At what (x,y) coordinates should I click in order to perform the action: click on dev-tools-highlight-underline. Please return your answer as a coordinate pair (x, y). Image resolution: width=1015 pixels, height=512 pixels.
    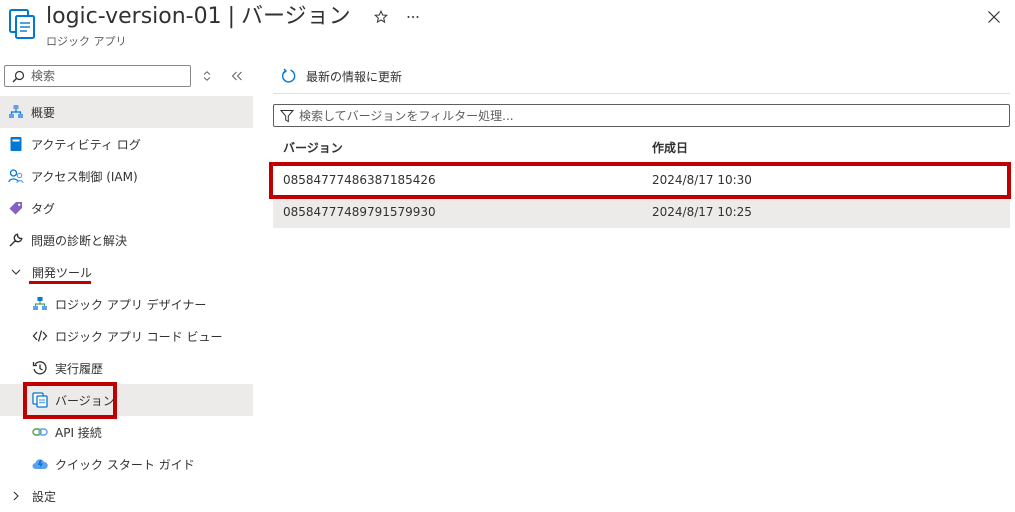
    Looking at the image, I should click on (60, 282).